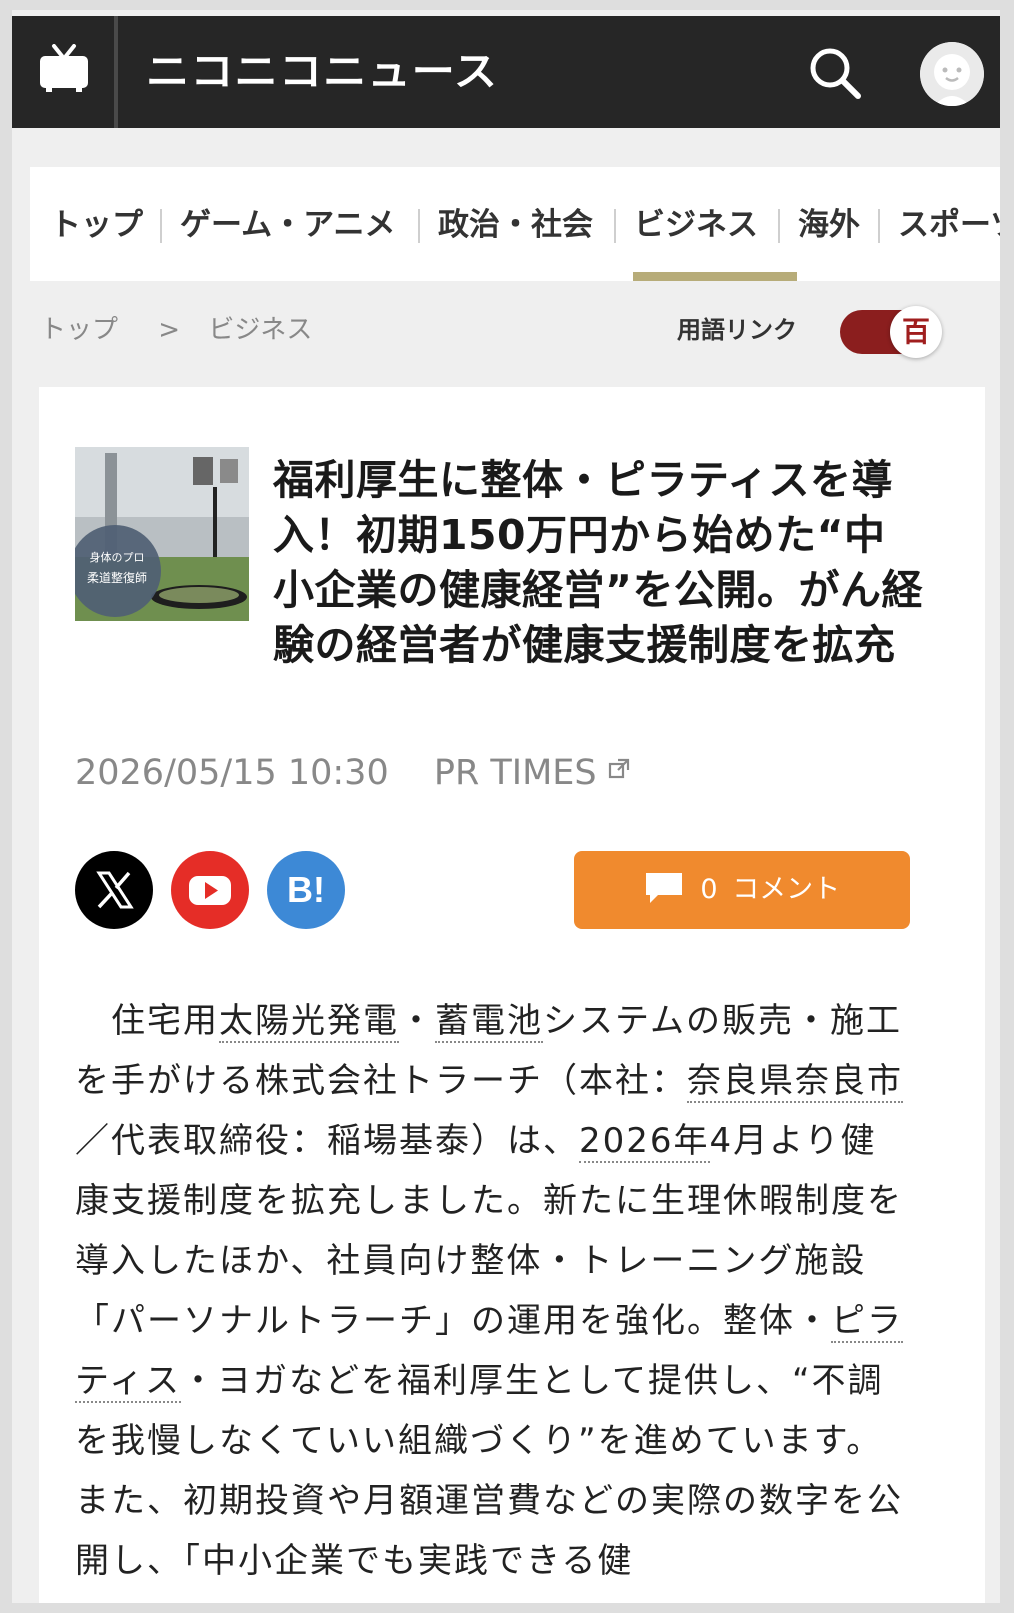 The width and height of the screenshot is (1014, 1613). I want to click on youtube-icon, so click(210, 890).